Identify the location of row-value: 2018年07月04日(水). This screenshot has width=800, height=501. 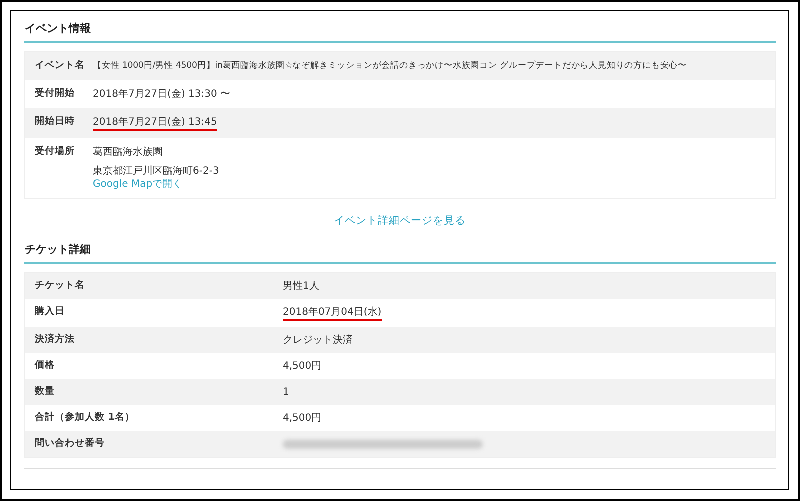
(332, 313).